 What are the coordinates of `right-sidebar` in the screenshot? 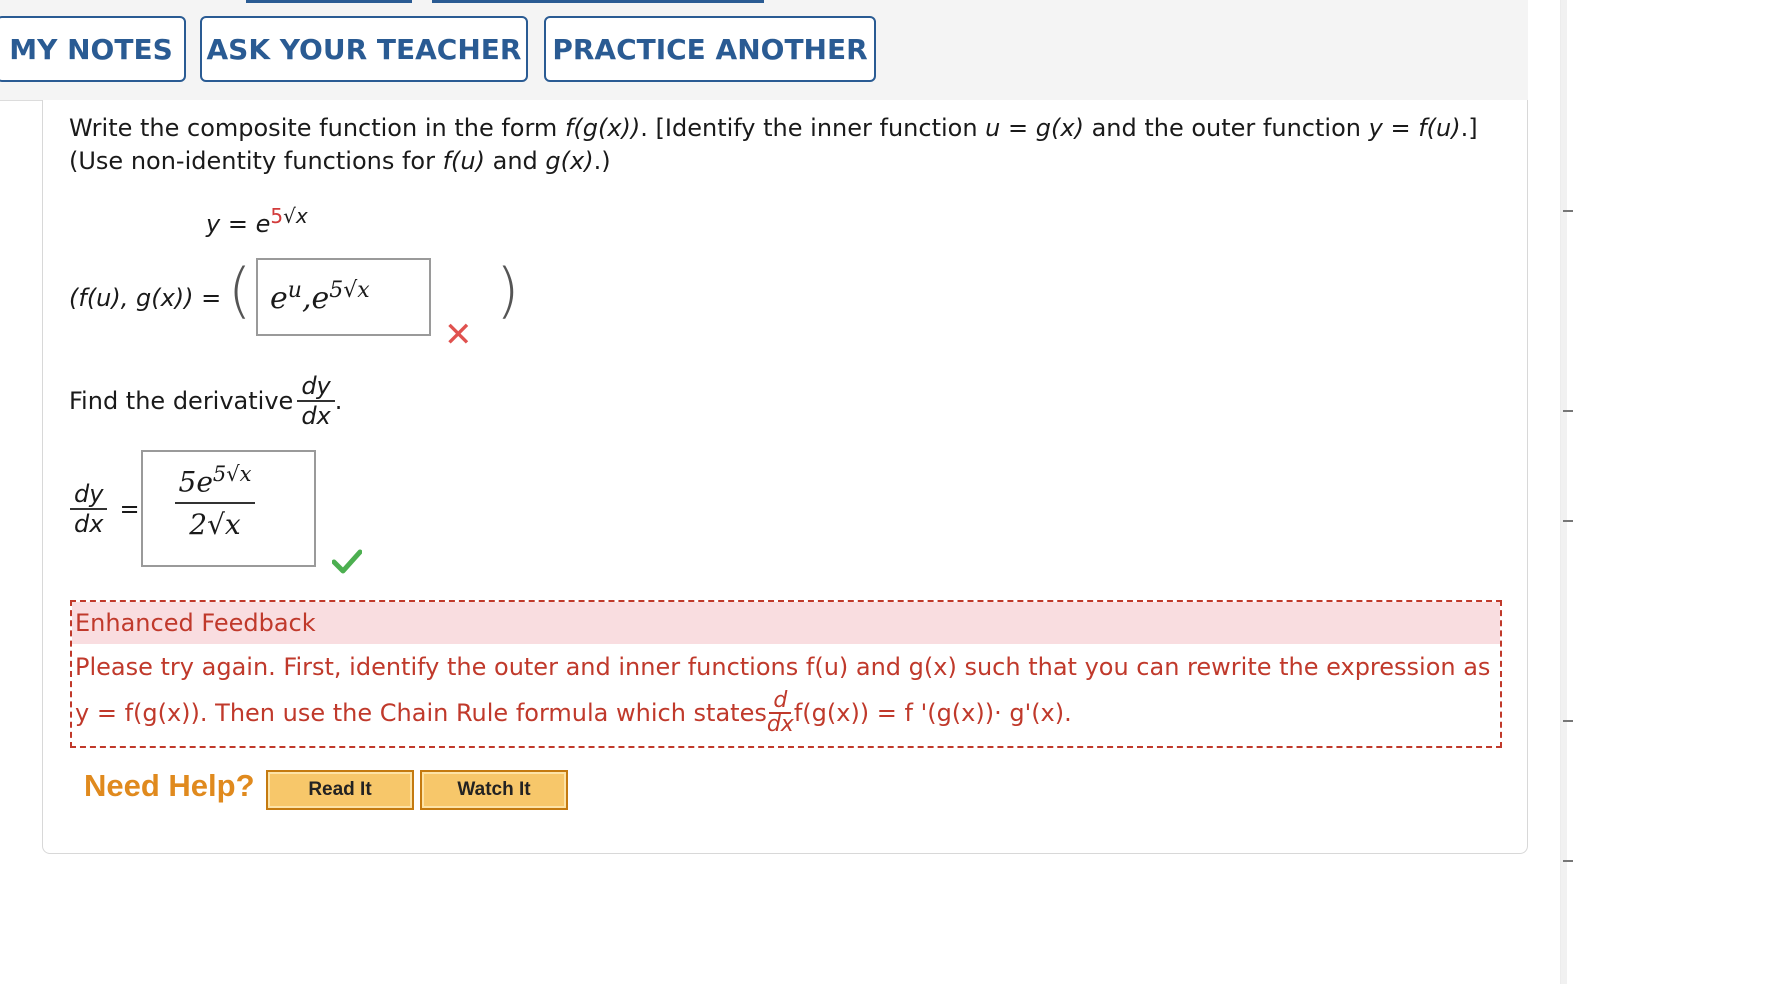 It's located at (1673, 492).